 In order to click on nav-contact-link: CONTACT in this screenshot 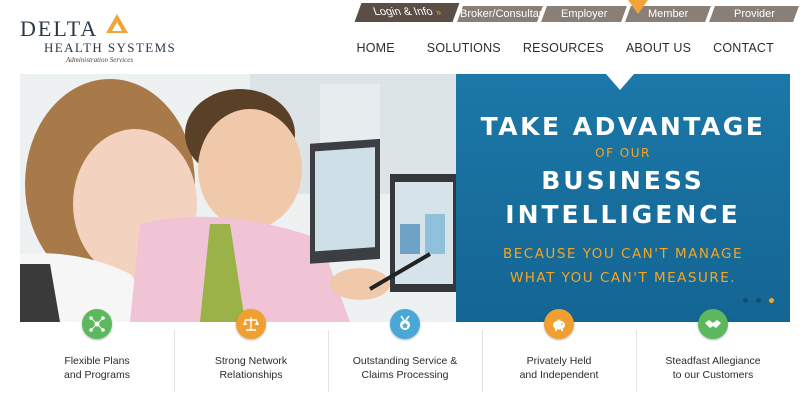, I will do `click(743, 48)`.